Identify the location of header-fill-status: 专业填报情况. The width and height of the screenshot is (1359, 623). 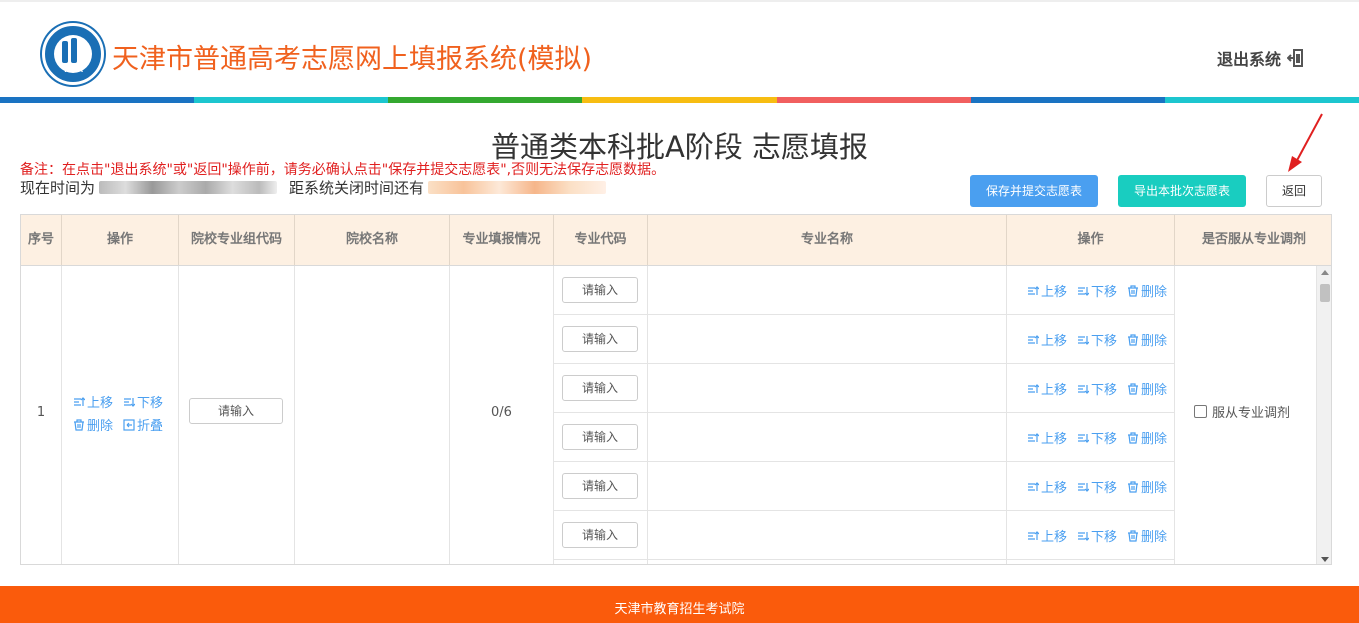
(502, 240).